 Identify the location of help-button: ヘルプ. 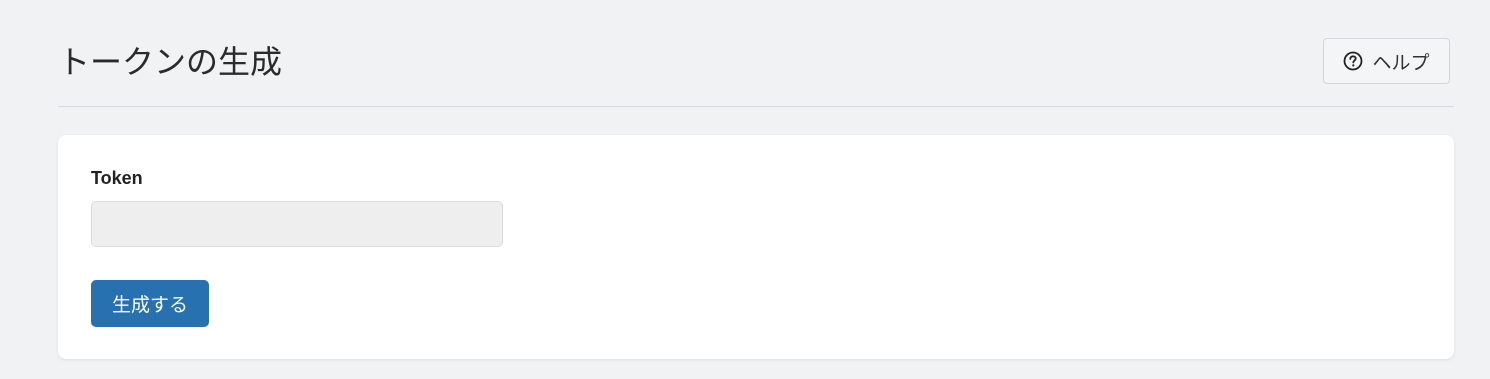
(1386, 61).